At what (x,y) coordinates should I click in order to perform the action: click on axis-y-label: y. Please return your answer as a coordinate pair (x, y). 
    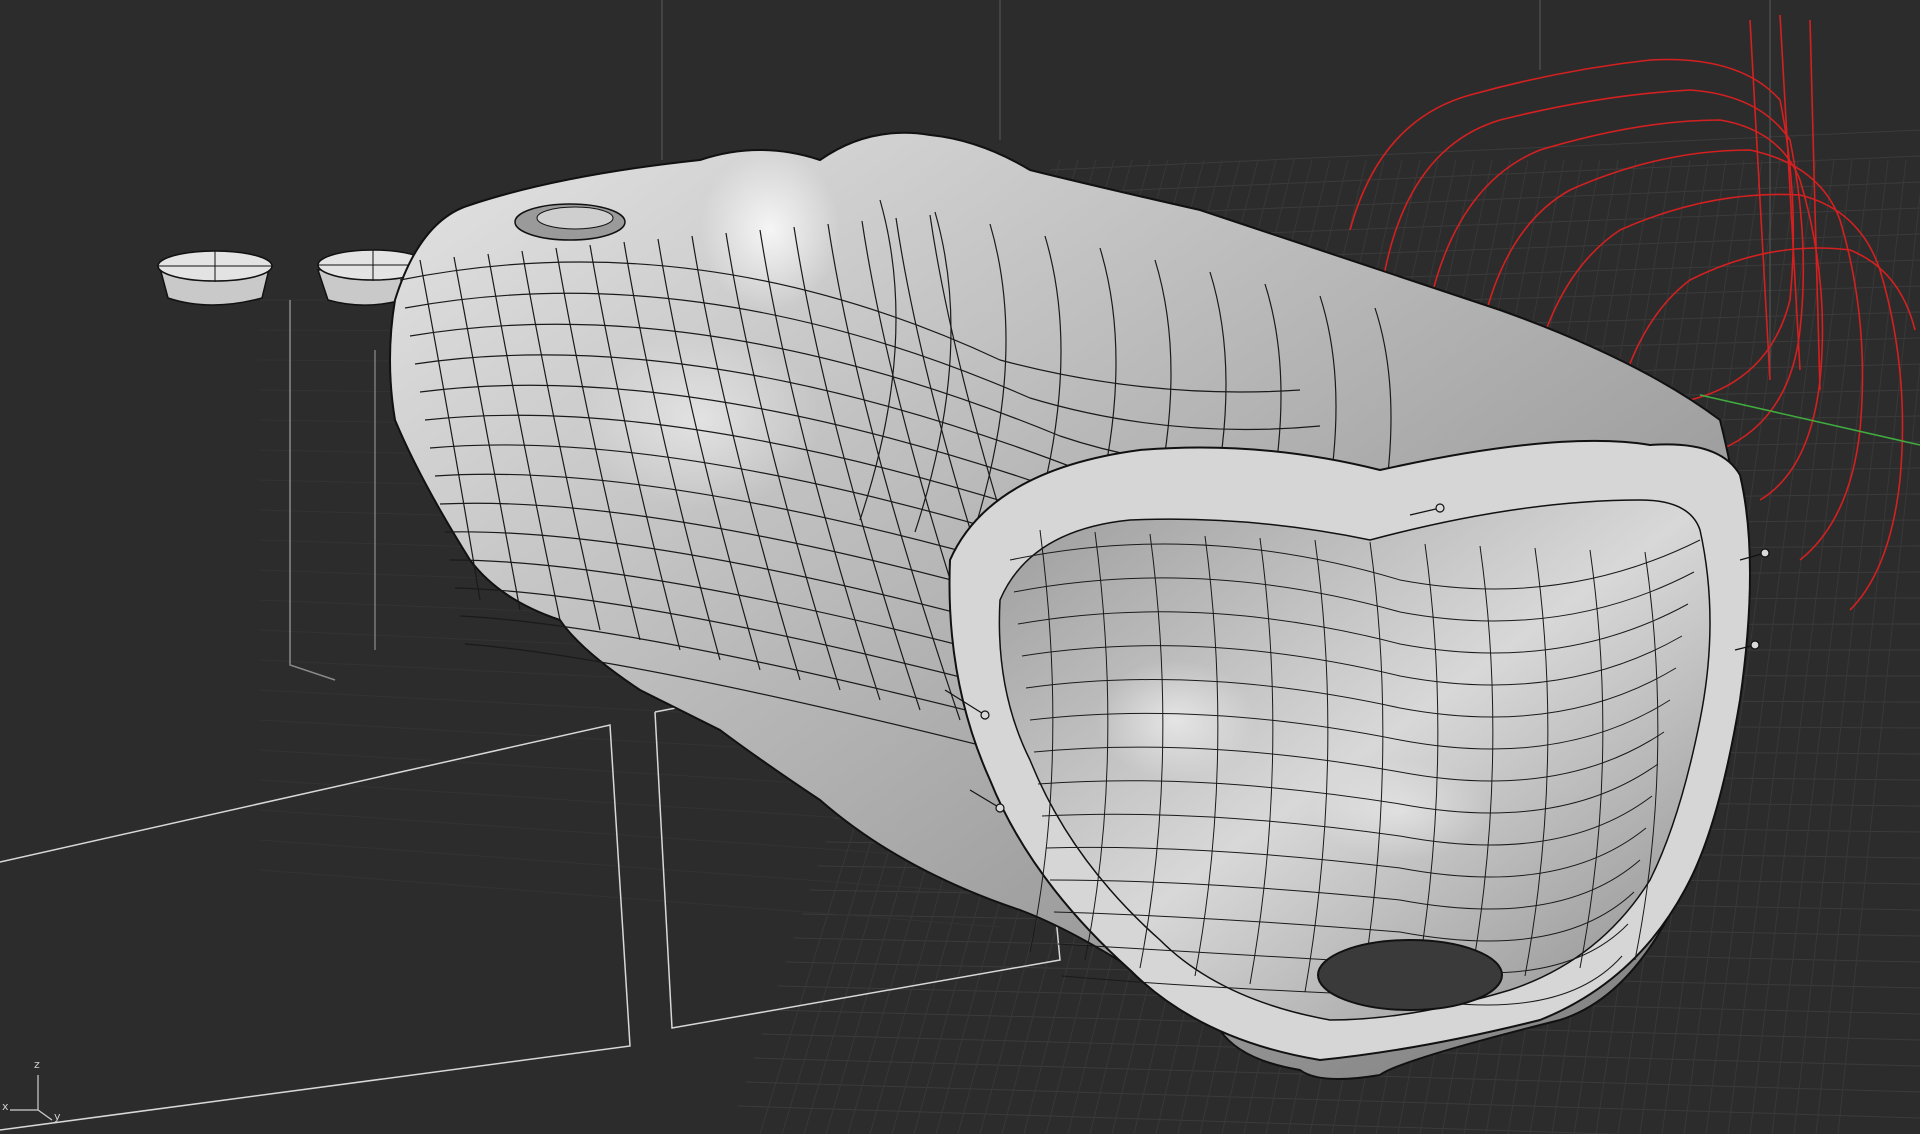
    Looking at the image, I should click on (57, 1116).